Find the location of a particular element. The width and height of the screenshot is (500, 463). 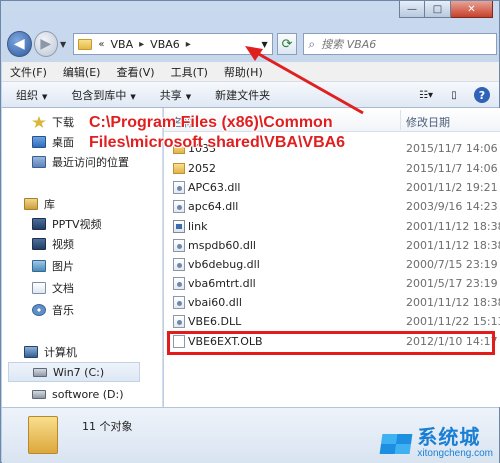

path-annotation-line-2: Files\microsoft shared\VBA\VBA6 is located at coordinates (217, 142).